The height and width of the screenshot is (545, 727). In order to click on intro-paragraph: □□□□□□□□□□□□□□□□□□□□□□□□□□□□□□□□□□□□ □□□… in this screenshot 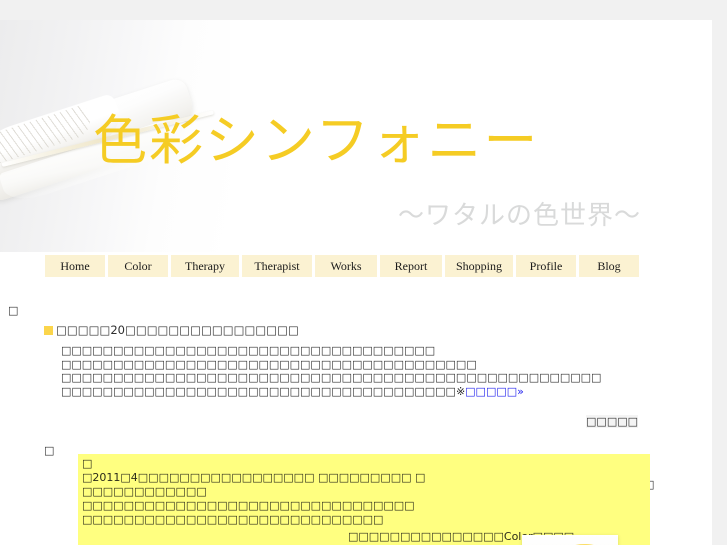, I will do `click(371, 371)`.